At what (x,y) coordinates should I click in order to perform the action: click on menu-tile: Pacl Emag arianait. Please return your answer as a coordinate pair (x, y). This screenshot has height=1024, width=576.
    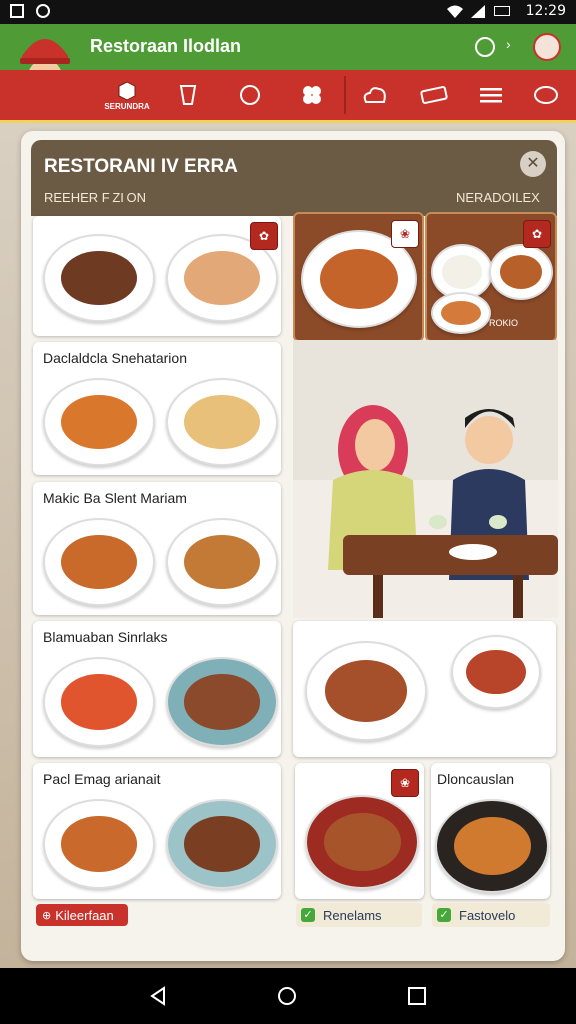
    Looking at the image, I should click on (157, 831).